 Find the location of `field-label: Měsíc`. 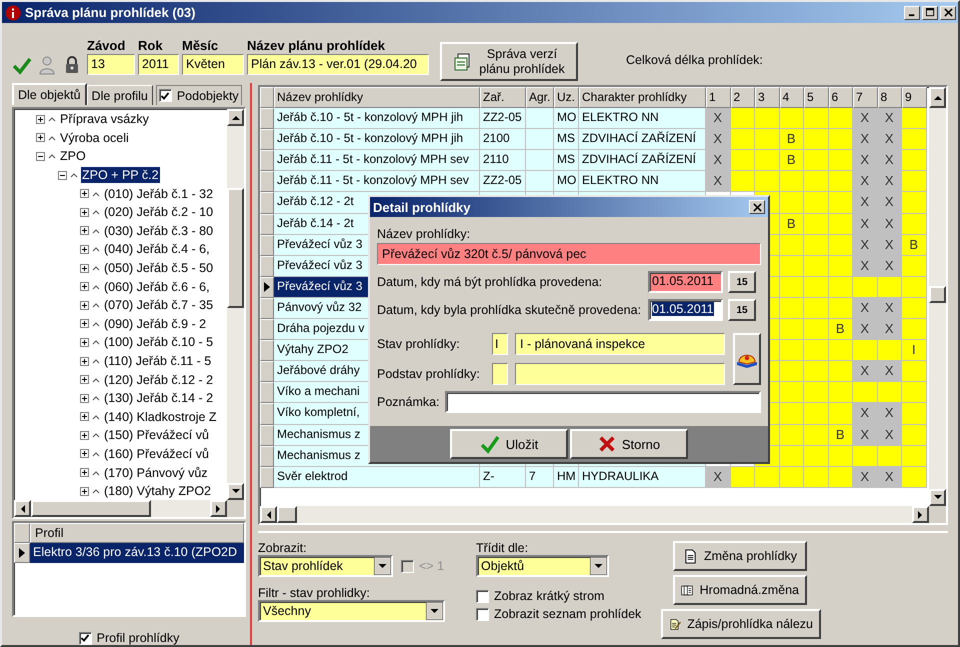

field-label: Měsíc is located at coordinates (201, 46).